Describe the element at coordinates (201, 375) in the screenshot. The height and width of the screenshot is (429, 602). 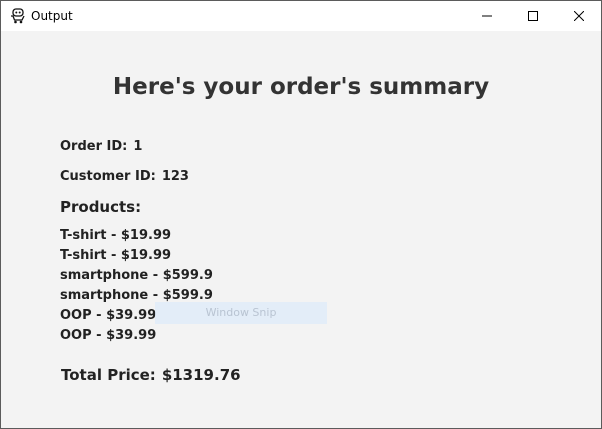
I see `total-price-value: $1319.76` at that location.